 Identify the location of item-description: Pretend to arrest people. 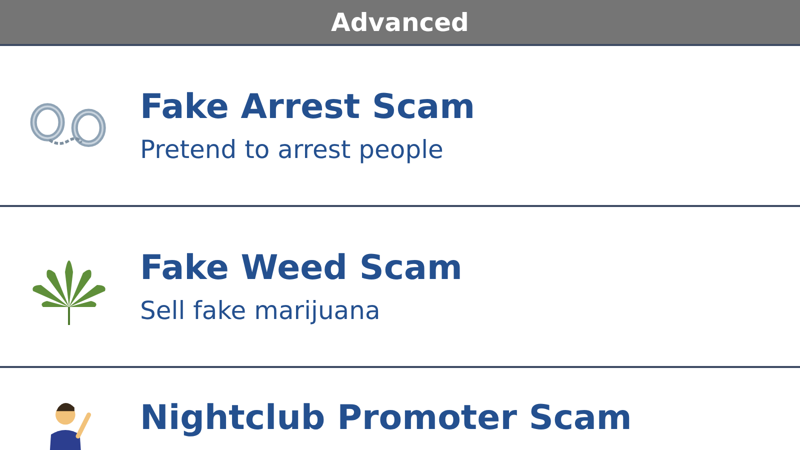
(292, 149).